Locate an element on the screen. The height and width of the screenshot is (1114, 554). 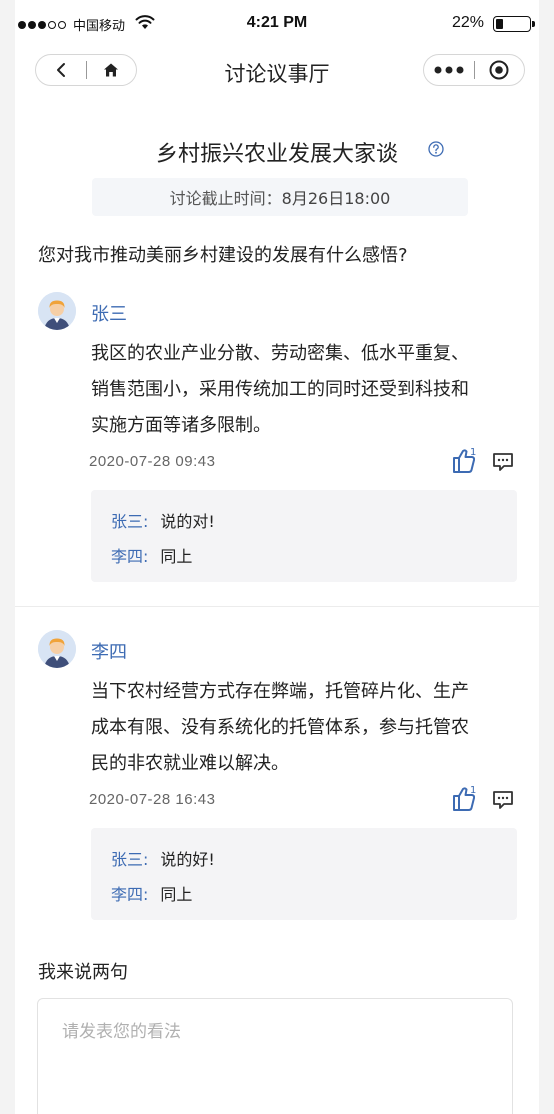
deadline-banner: 讨论截止时间： 8月26日18:00 is located at coordinates (280, 197).